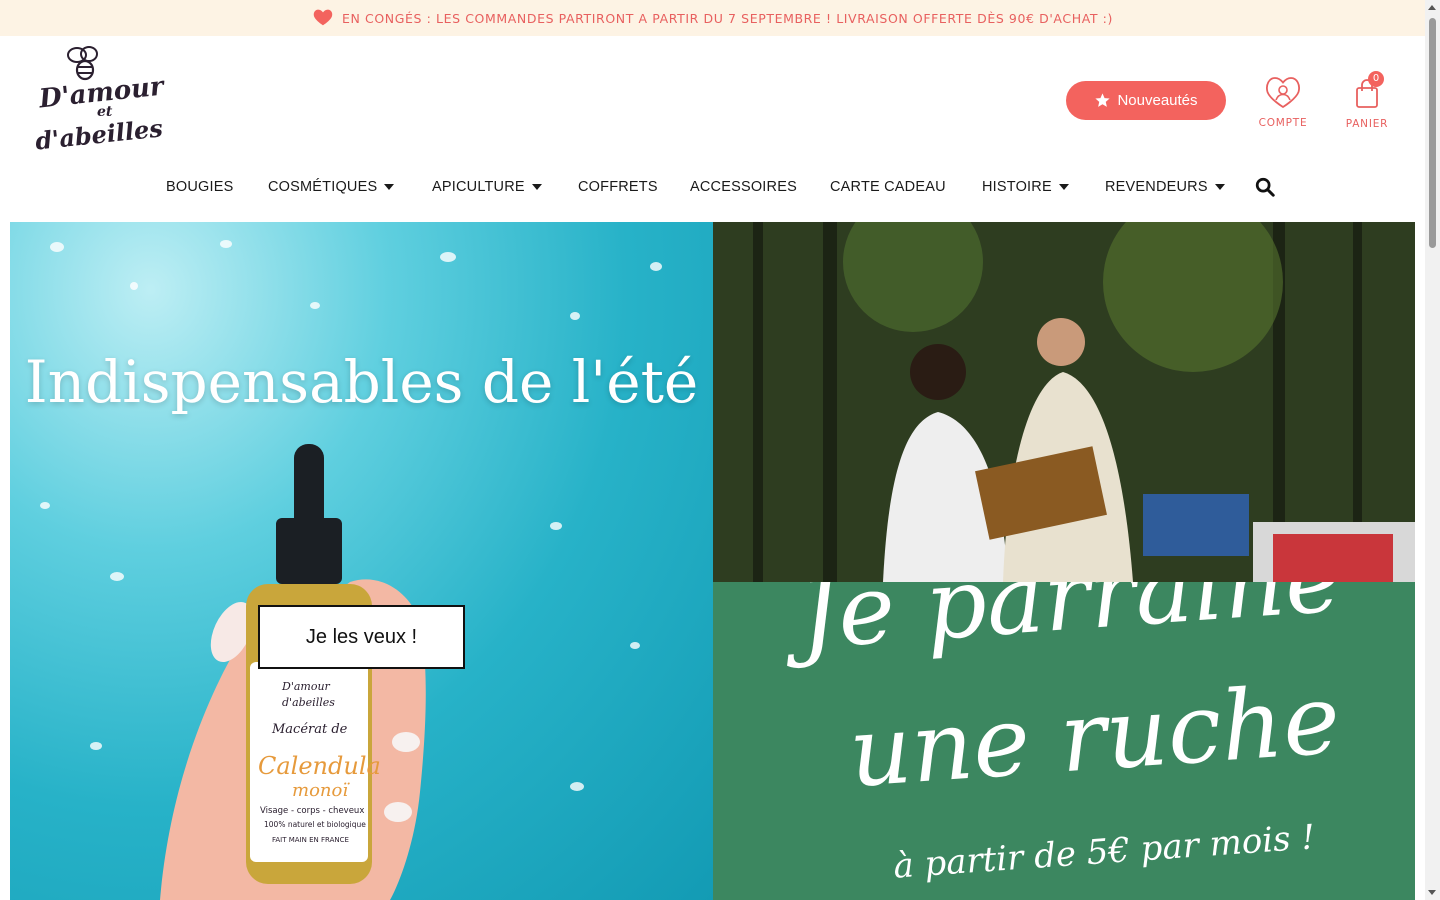  Describe the element at coordinates (1094, 736) in the screenshot. I see `sponsor-title-line-2: une ruche` at that location.